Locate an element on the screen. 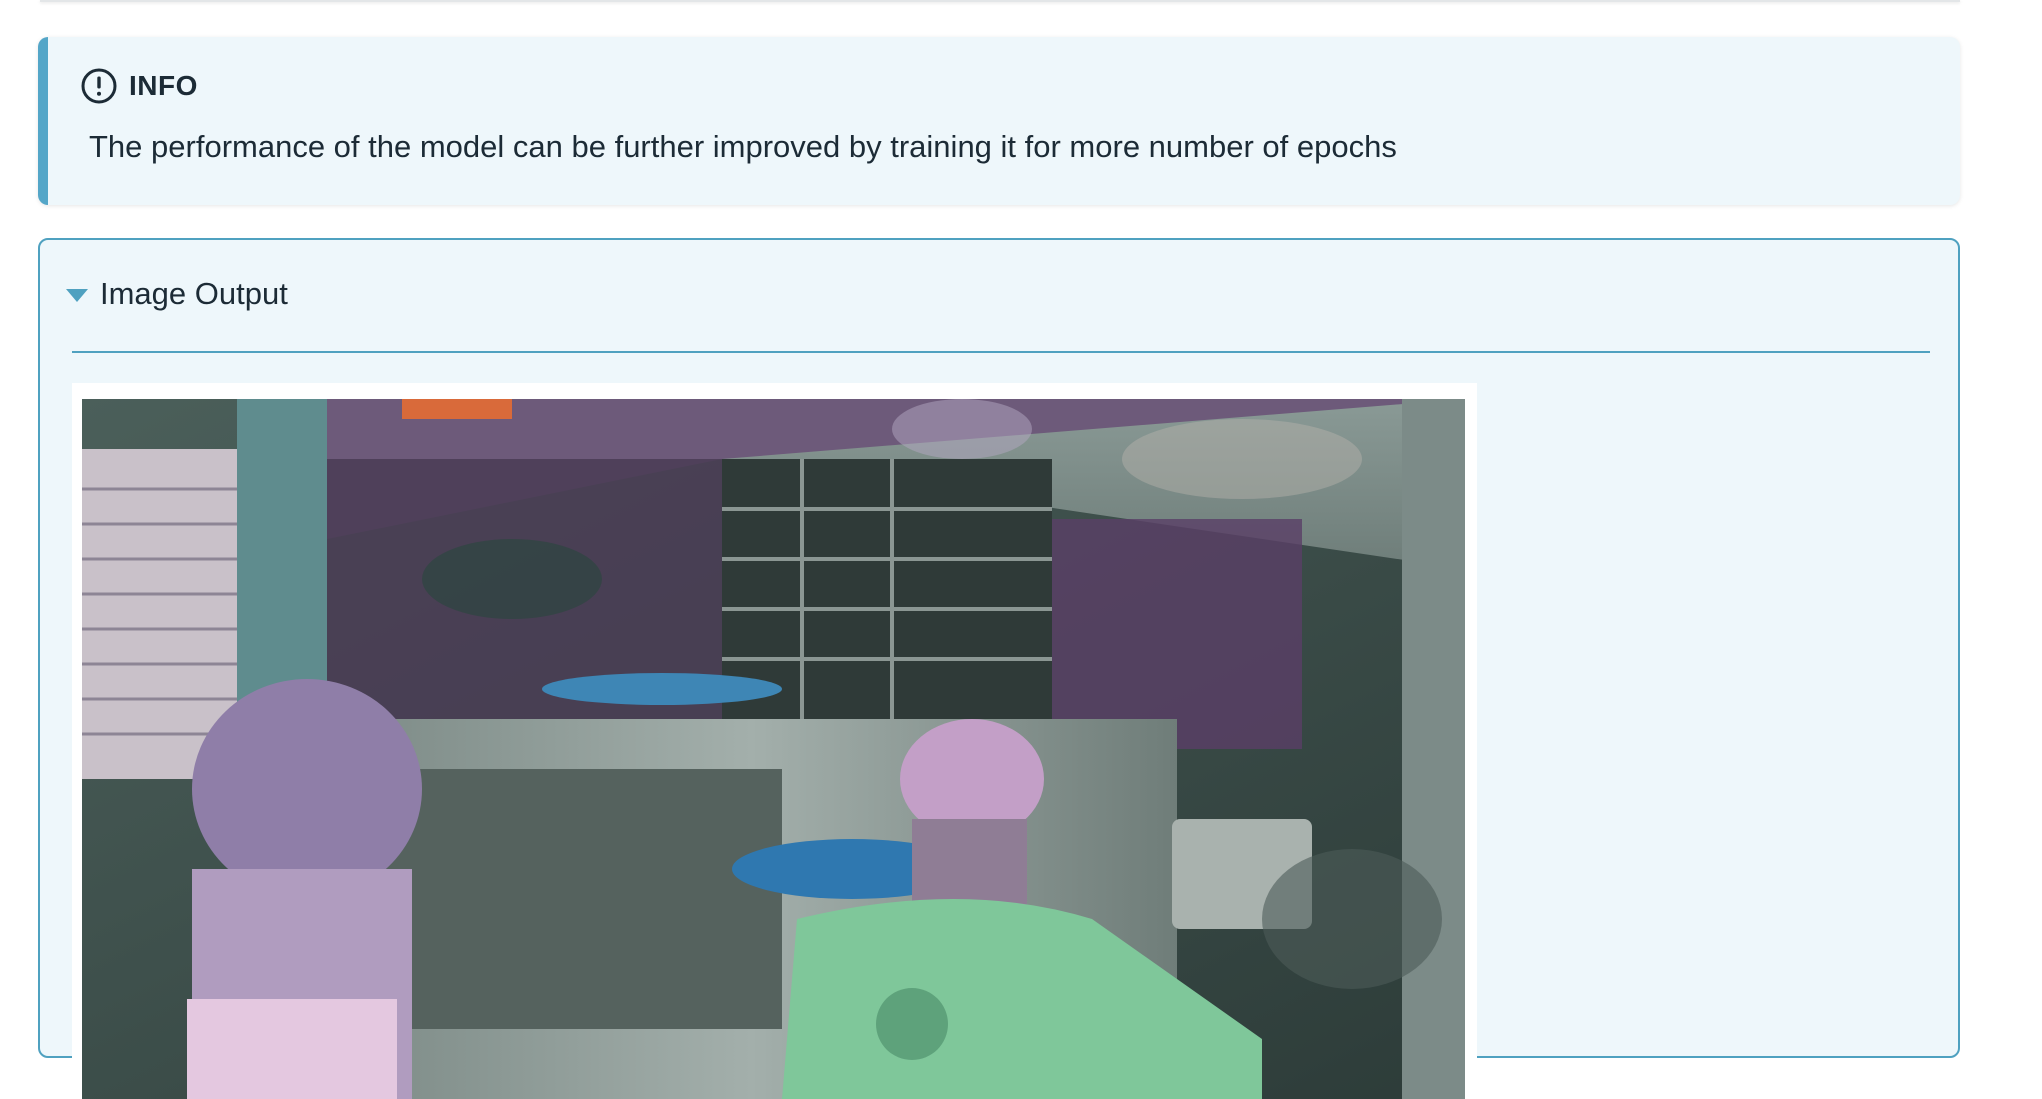  image-output-toggle: Image Output is located at coordinates (177, 294).